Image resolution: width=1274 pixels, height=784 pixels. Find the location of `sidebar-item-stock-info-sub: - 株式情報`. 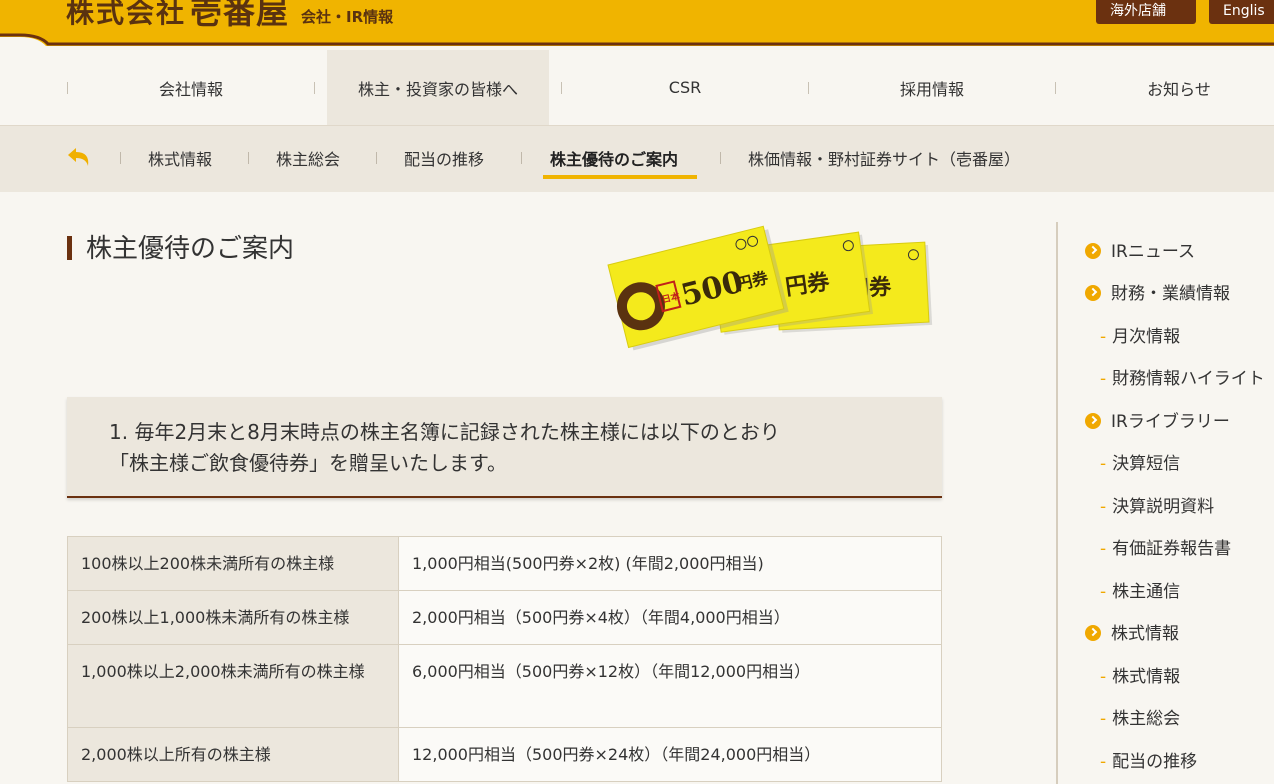

sidebar-item-stock-info-sub: - 株式情報 is located at coordinates (1140, 677).